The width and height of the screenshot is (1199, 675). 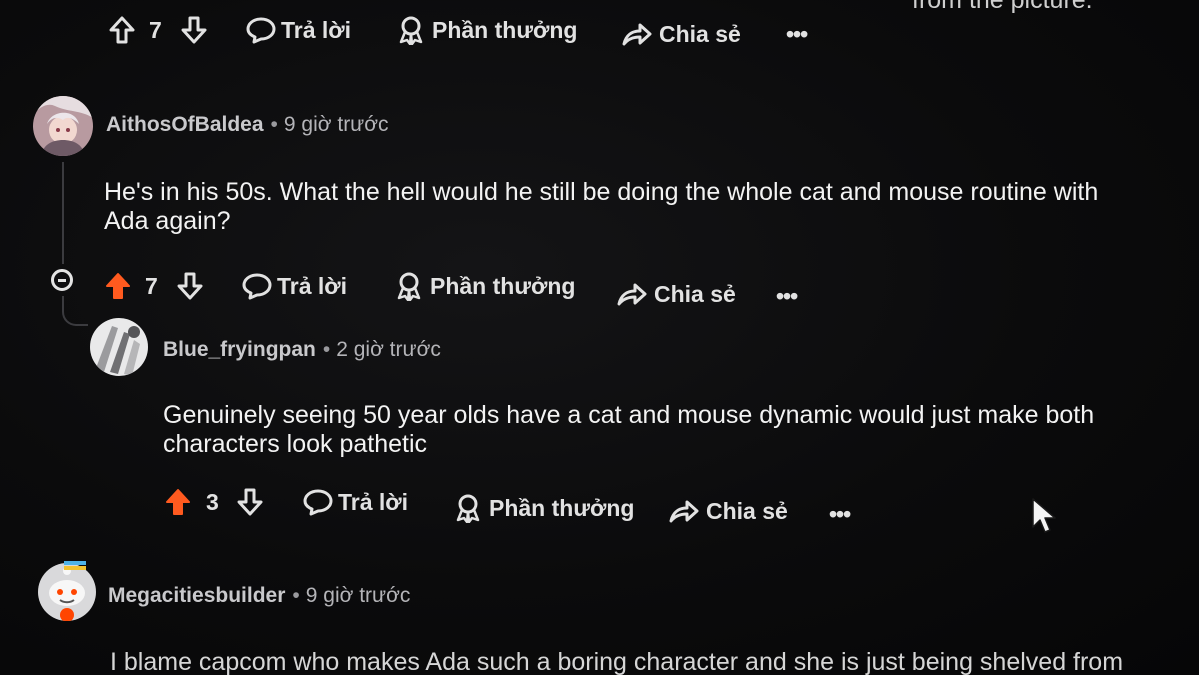 I want to click on comment-header: Megacitiesbuilder • 9 giờ trước, so click(x=259, y=596).